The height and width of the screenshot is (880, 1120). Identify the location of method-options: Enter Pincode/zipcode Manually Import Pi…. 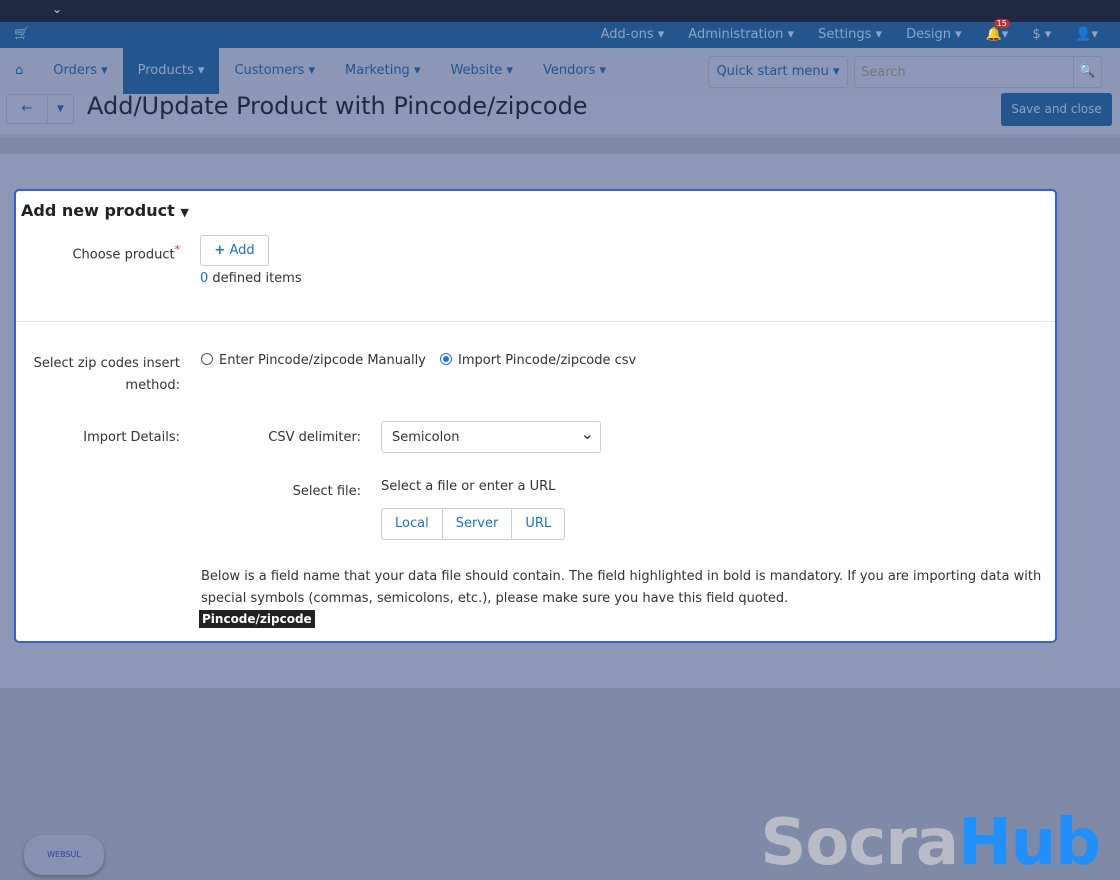
(418, 360).